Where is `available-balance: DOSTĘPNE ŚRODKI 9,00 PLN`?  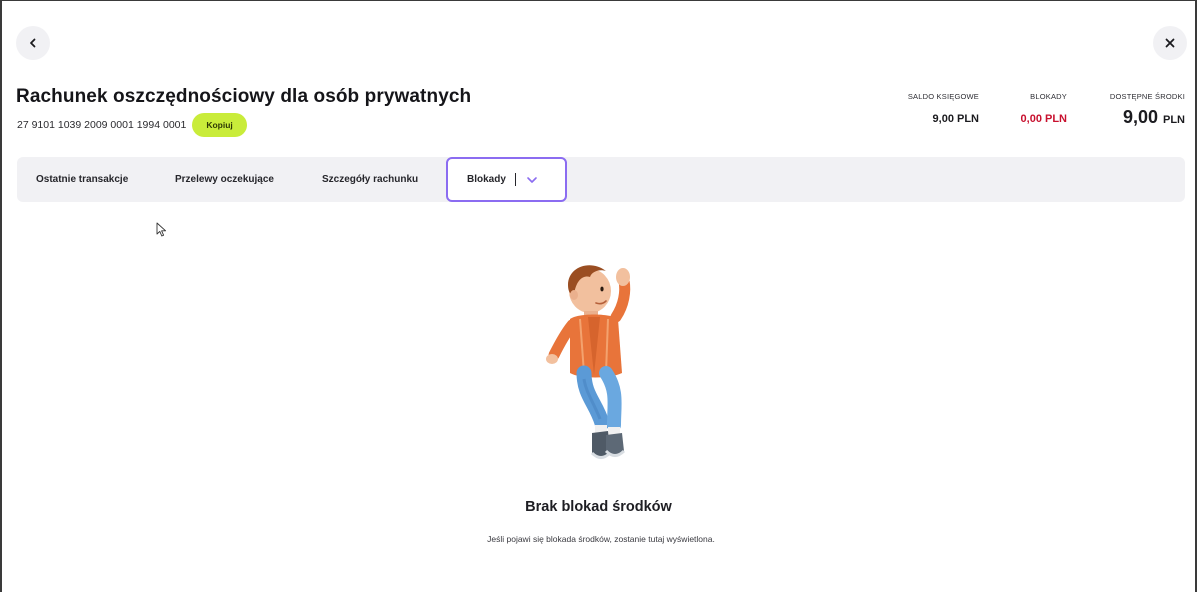
available-balance: DOSTĘPNE ŚRODKI 9,00 PLN is located at coordinates (1147, 110).